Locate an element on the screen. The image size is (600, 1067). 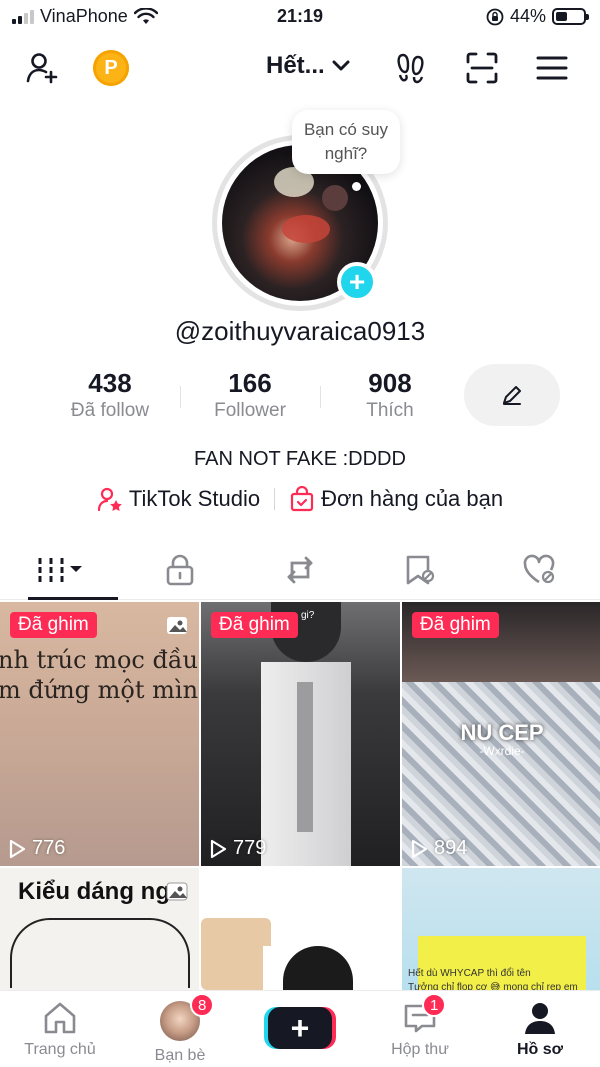
video-thumbnail: gi? Đã ghim 779 is located at coordinates (300, 734).